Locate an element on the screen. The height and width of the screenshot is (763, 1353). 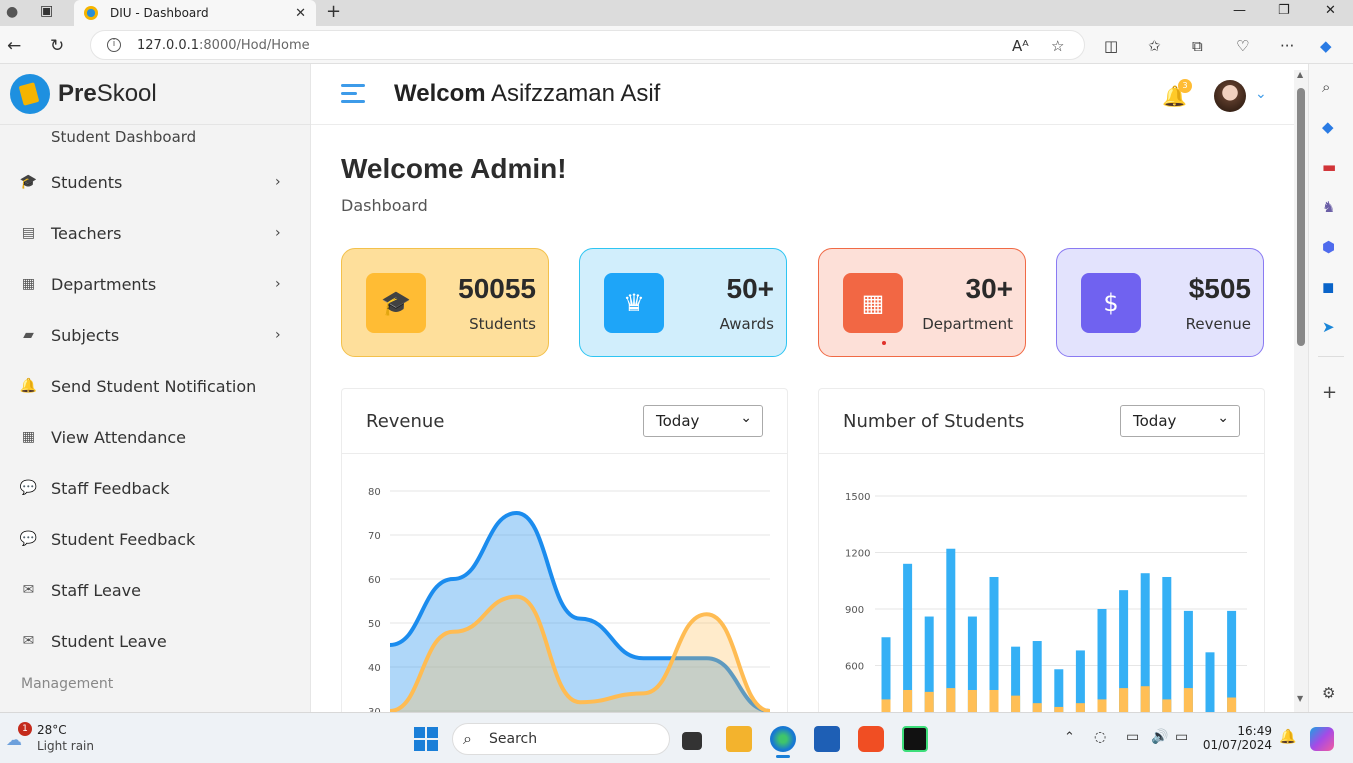
sidebar-item-label: Student Feedback is located at coordinates (123, 539).